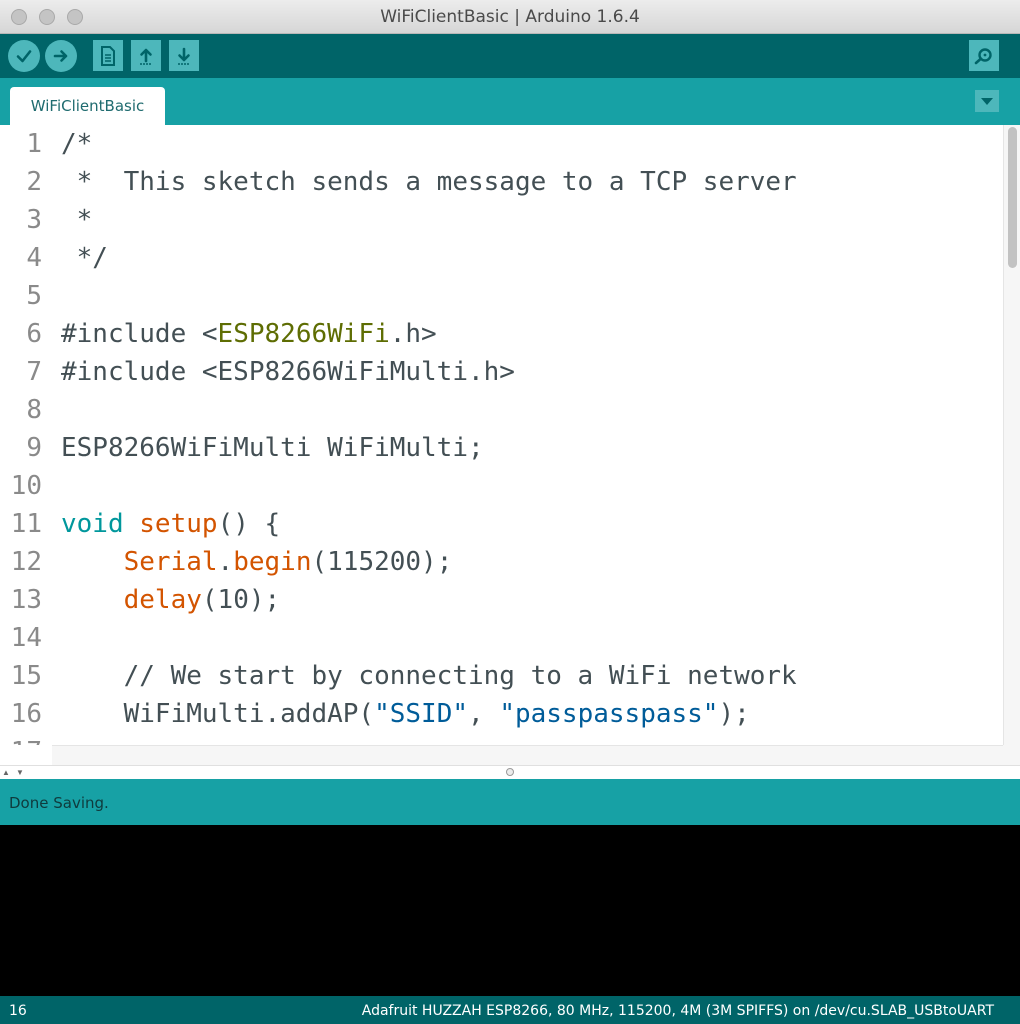 Image resolution: width=1020 pixels, height=1024 pixels. What do you see at coordinates (532, 258) in the screenshot?
I see `code-line: */` at bounding box center [532, 258].